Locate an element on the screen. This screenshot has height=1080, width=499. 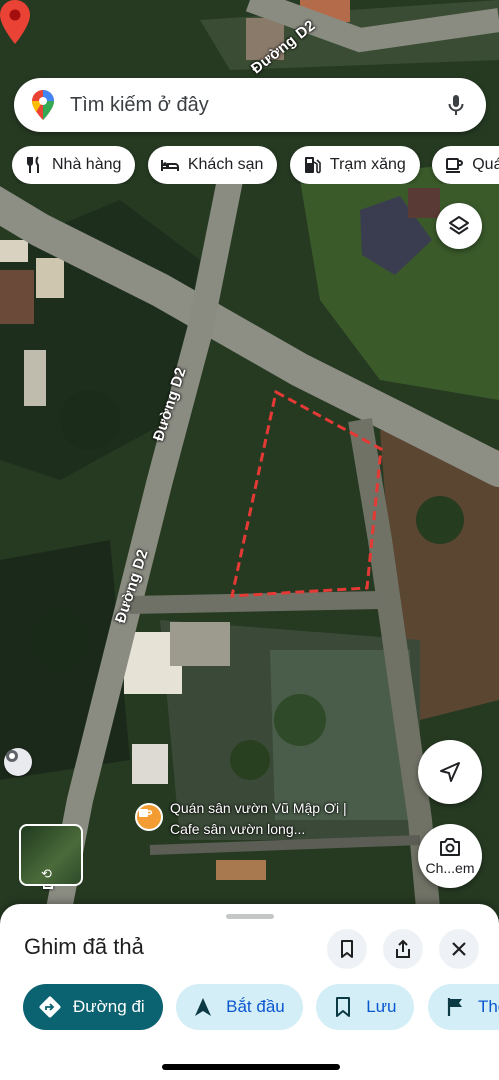
bookmark-button is located at coordinates (347, 949).